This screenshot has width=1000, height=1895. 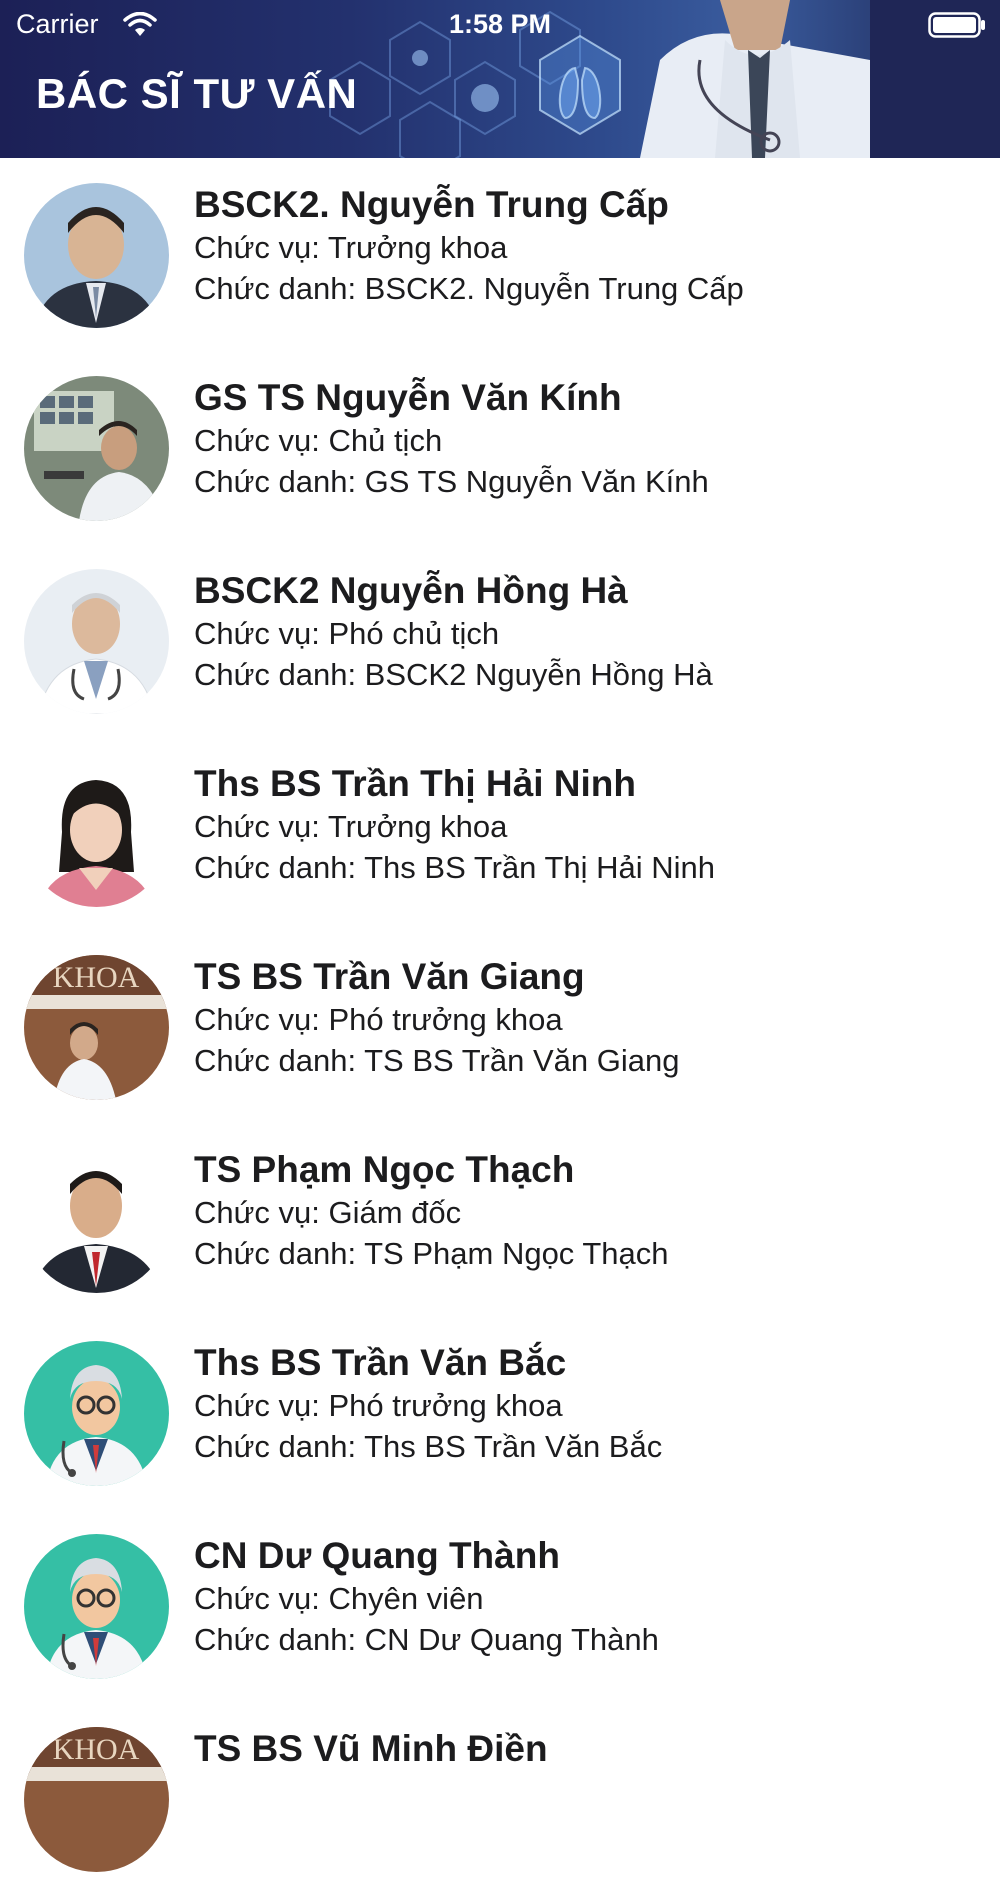 What do you see at coordinates (431, 1253) in the screenshot?
I see `doctor-title: Chức danh: TS Phạm Ngọc Thạch` at bounding box center [431, 1253].